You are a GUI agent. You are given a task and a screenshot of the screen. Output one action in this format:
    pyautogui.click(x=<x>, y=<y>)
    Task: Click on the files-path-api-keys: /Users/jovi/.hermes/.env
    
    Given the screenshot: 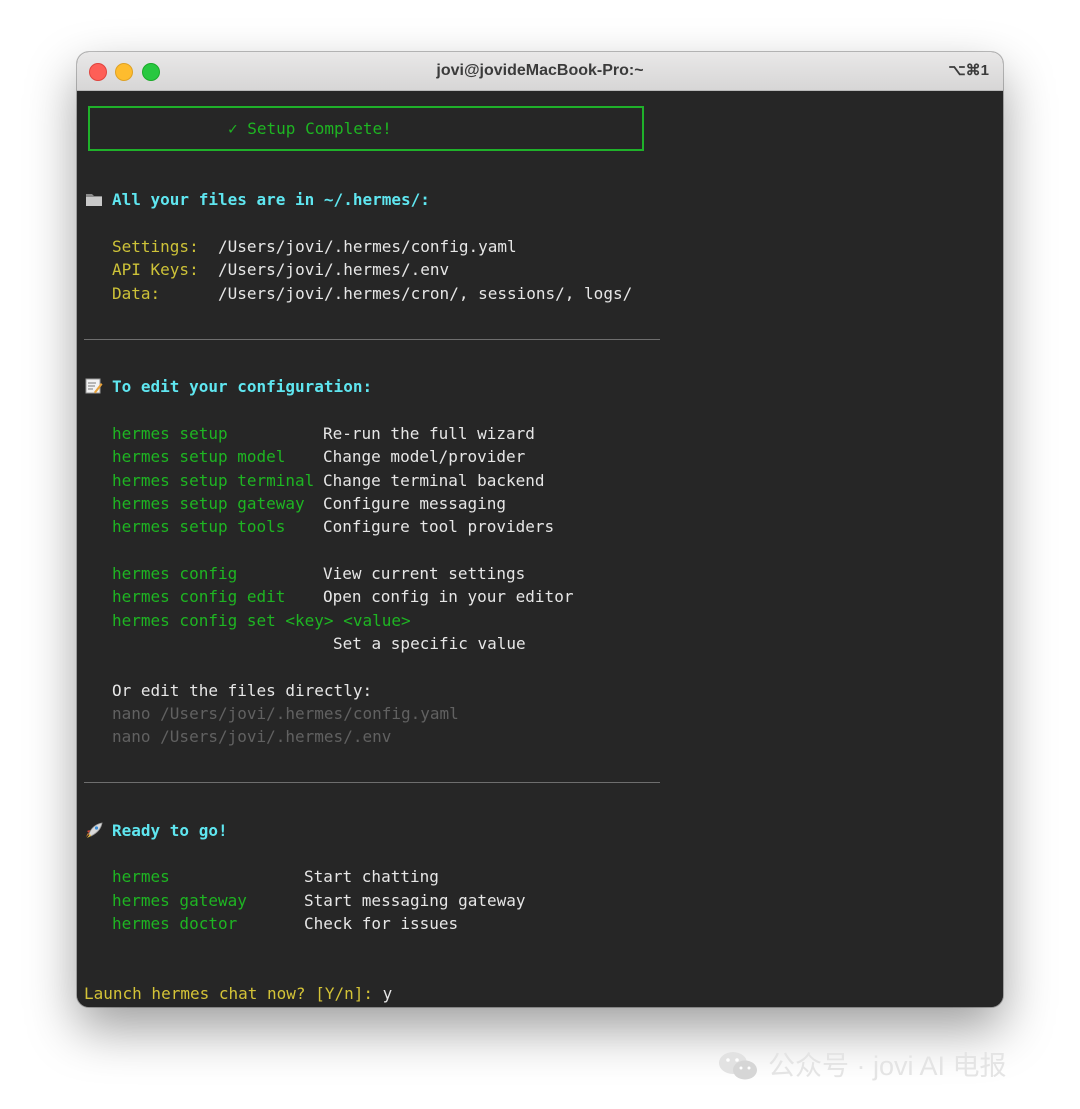 What is the action you would take?
    pyautogui.click(x=334, y=269)
    